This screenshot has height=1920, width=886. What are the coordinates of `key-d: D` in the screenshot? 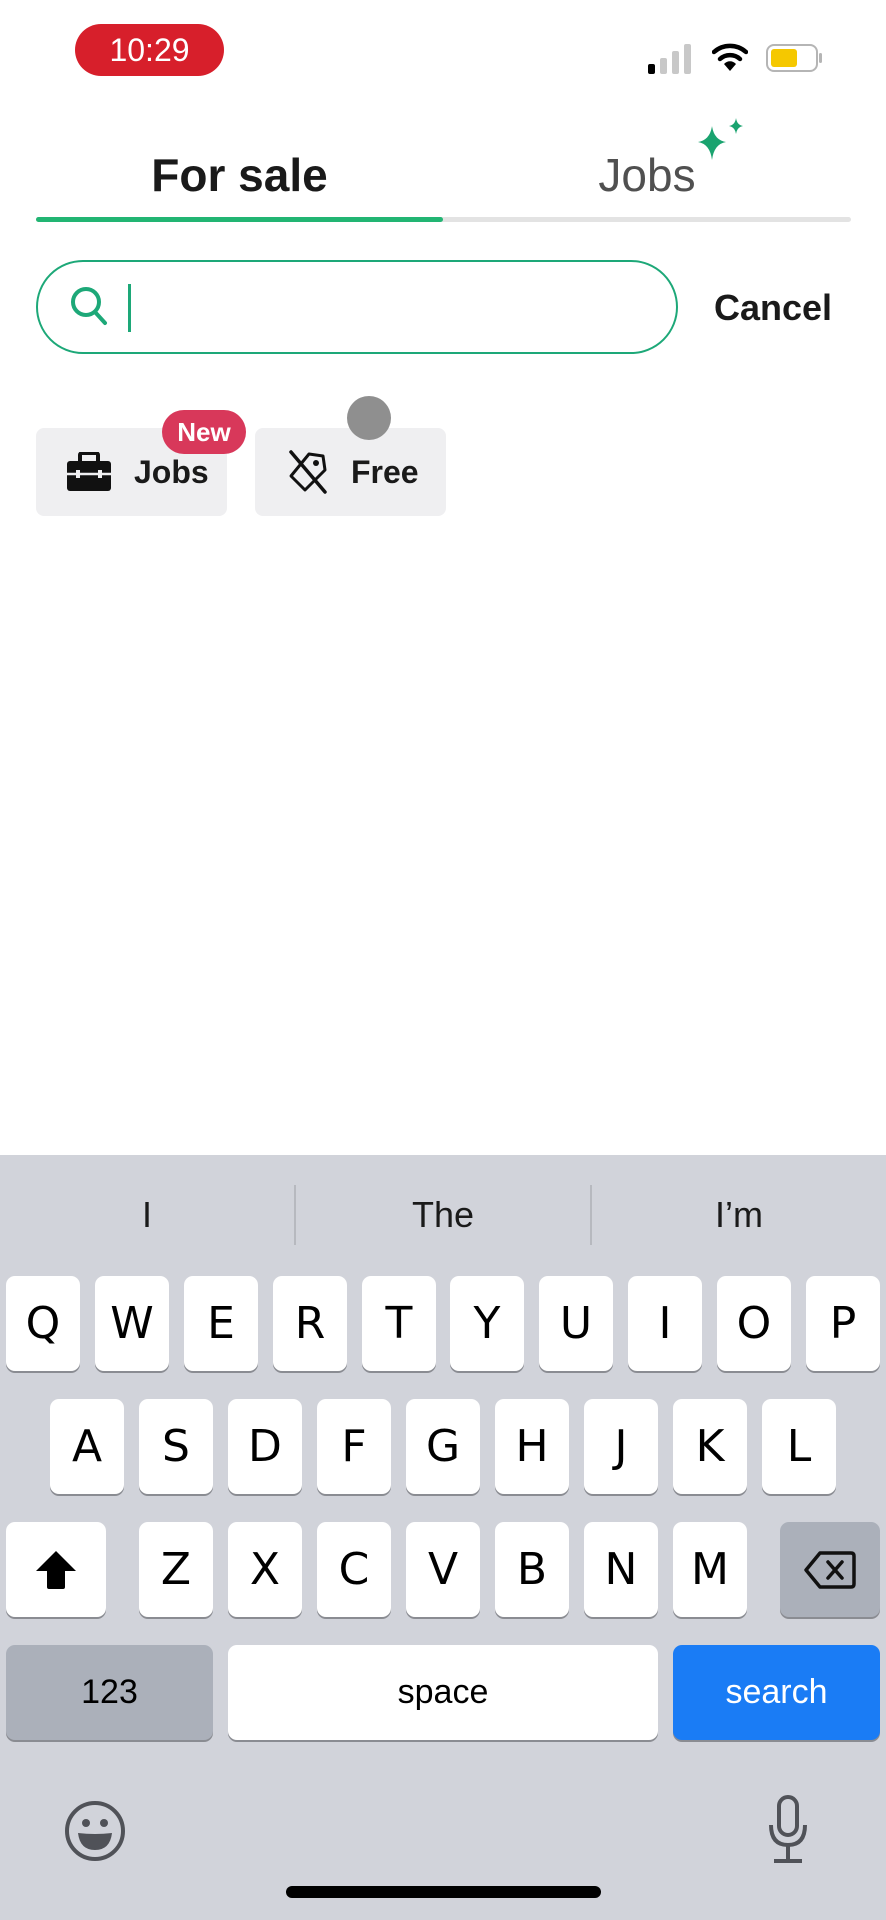 It's located at (265, 1446).